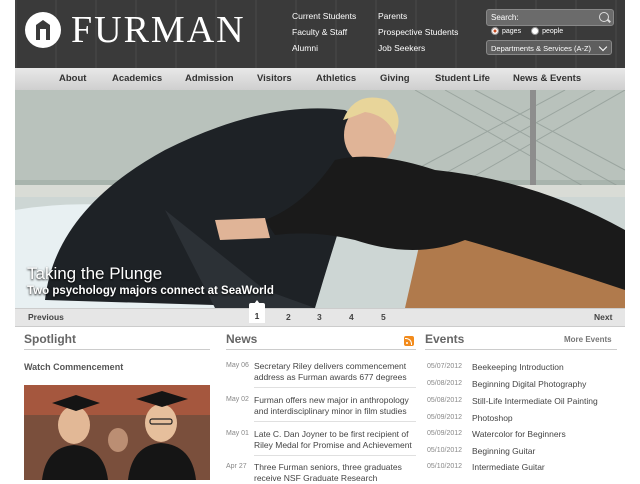  Describe the element at coordinates (237, 433) in the screenshot. I see `news-date: May 01` at that location.